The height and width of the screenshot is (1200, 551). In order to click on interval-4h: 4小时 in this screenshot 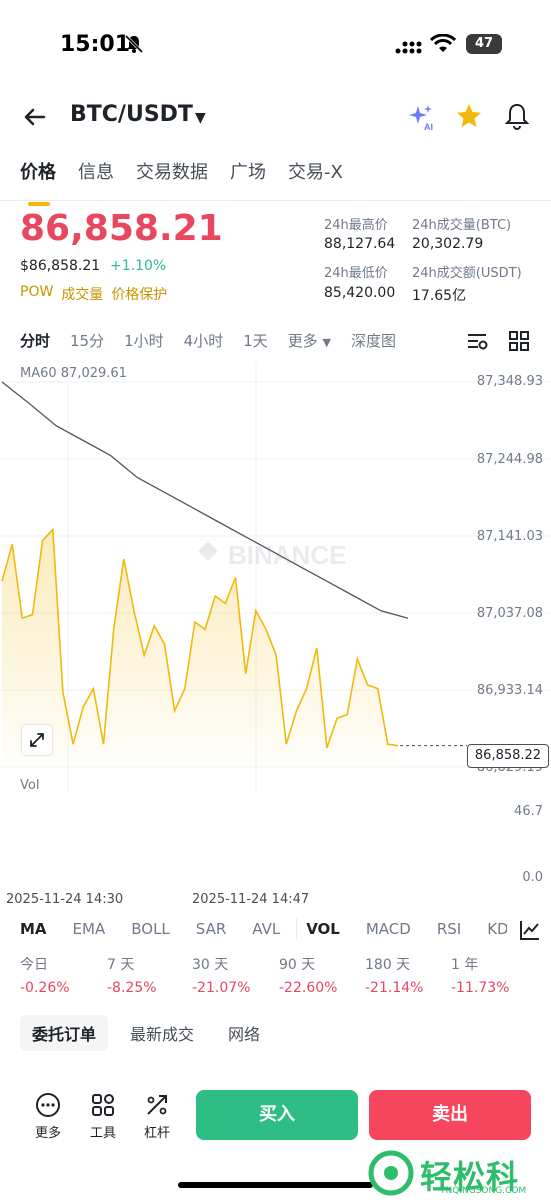, I will do `click(204, 340)`.